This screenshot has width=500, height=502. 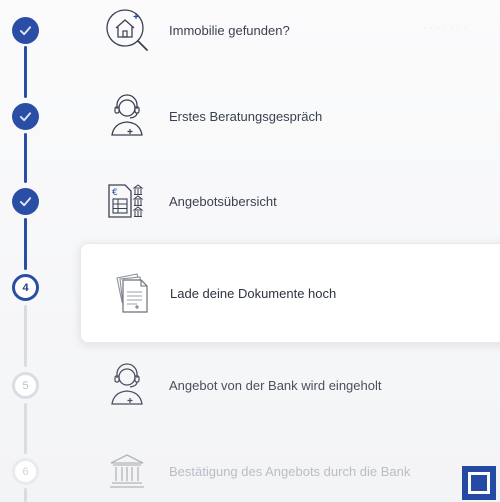 What do you see at coordinates (25, 385) in the screenshot?
I see `step-5-indicator: 5` at bounding box center [25, 385].